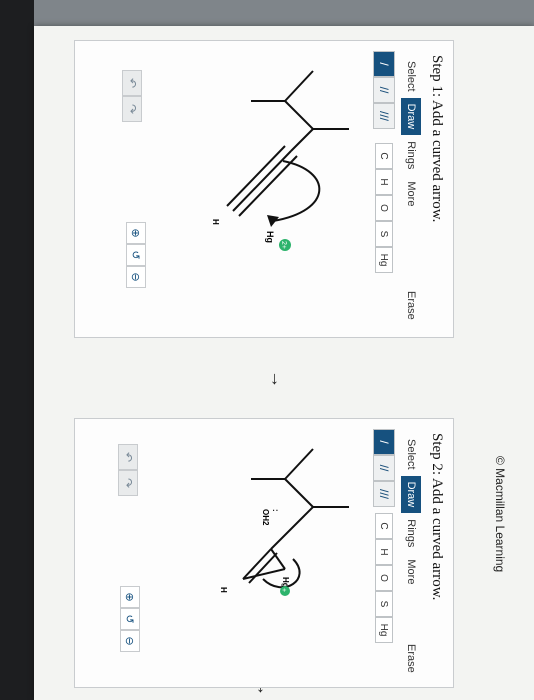 This screenshot has height=700, width=534. I want to click on step2-tab-draw: Draw, so click(411, 494).